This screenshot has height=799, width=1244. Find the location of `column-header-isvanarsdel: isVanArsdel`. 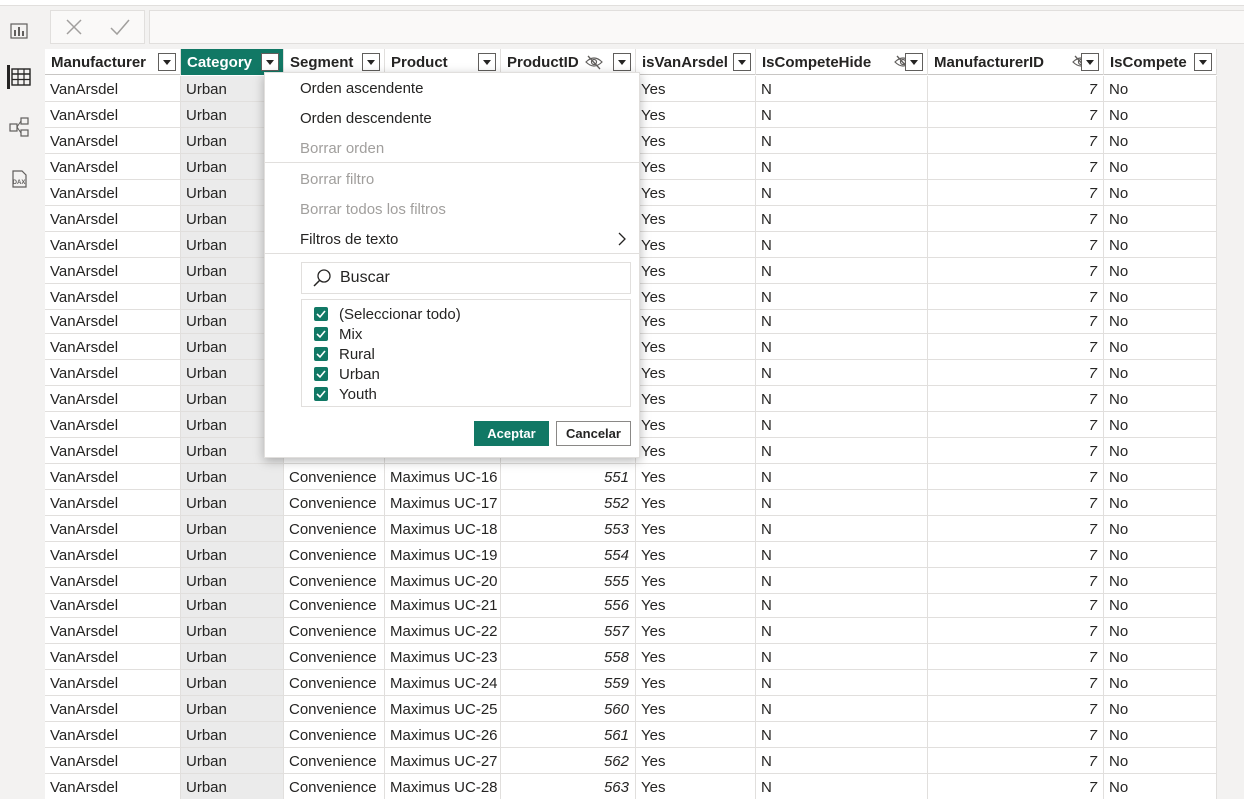

column-header-isvanarsdel: isVanArsdel is located at coordinates (696, 62).